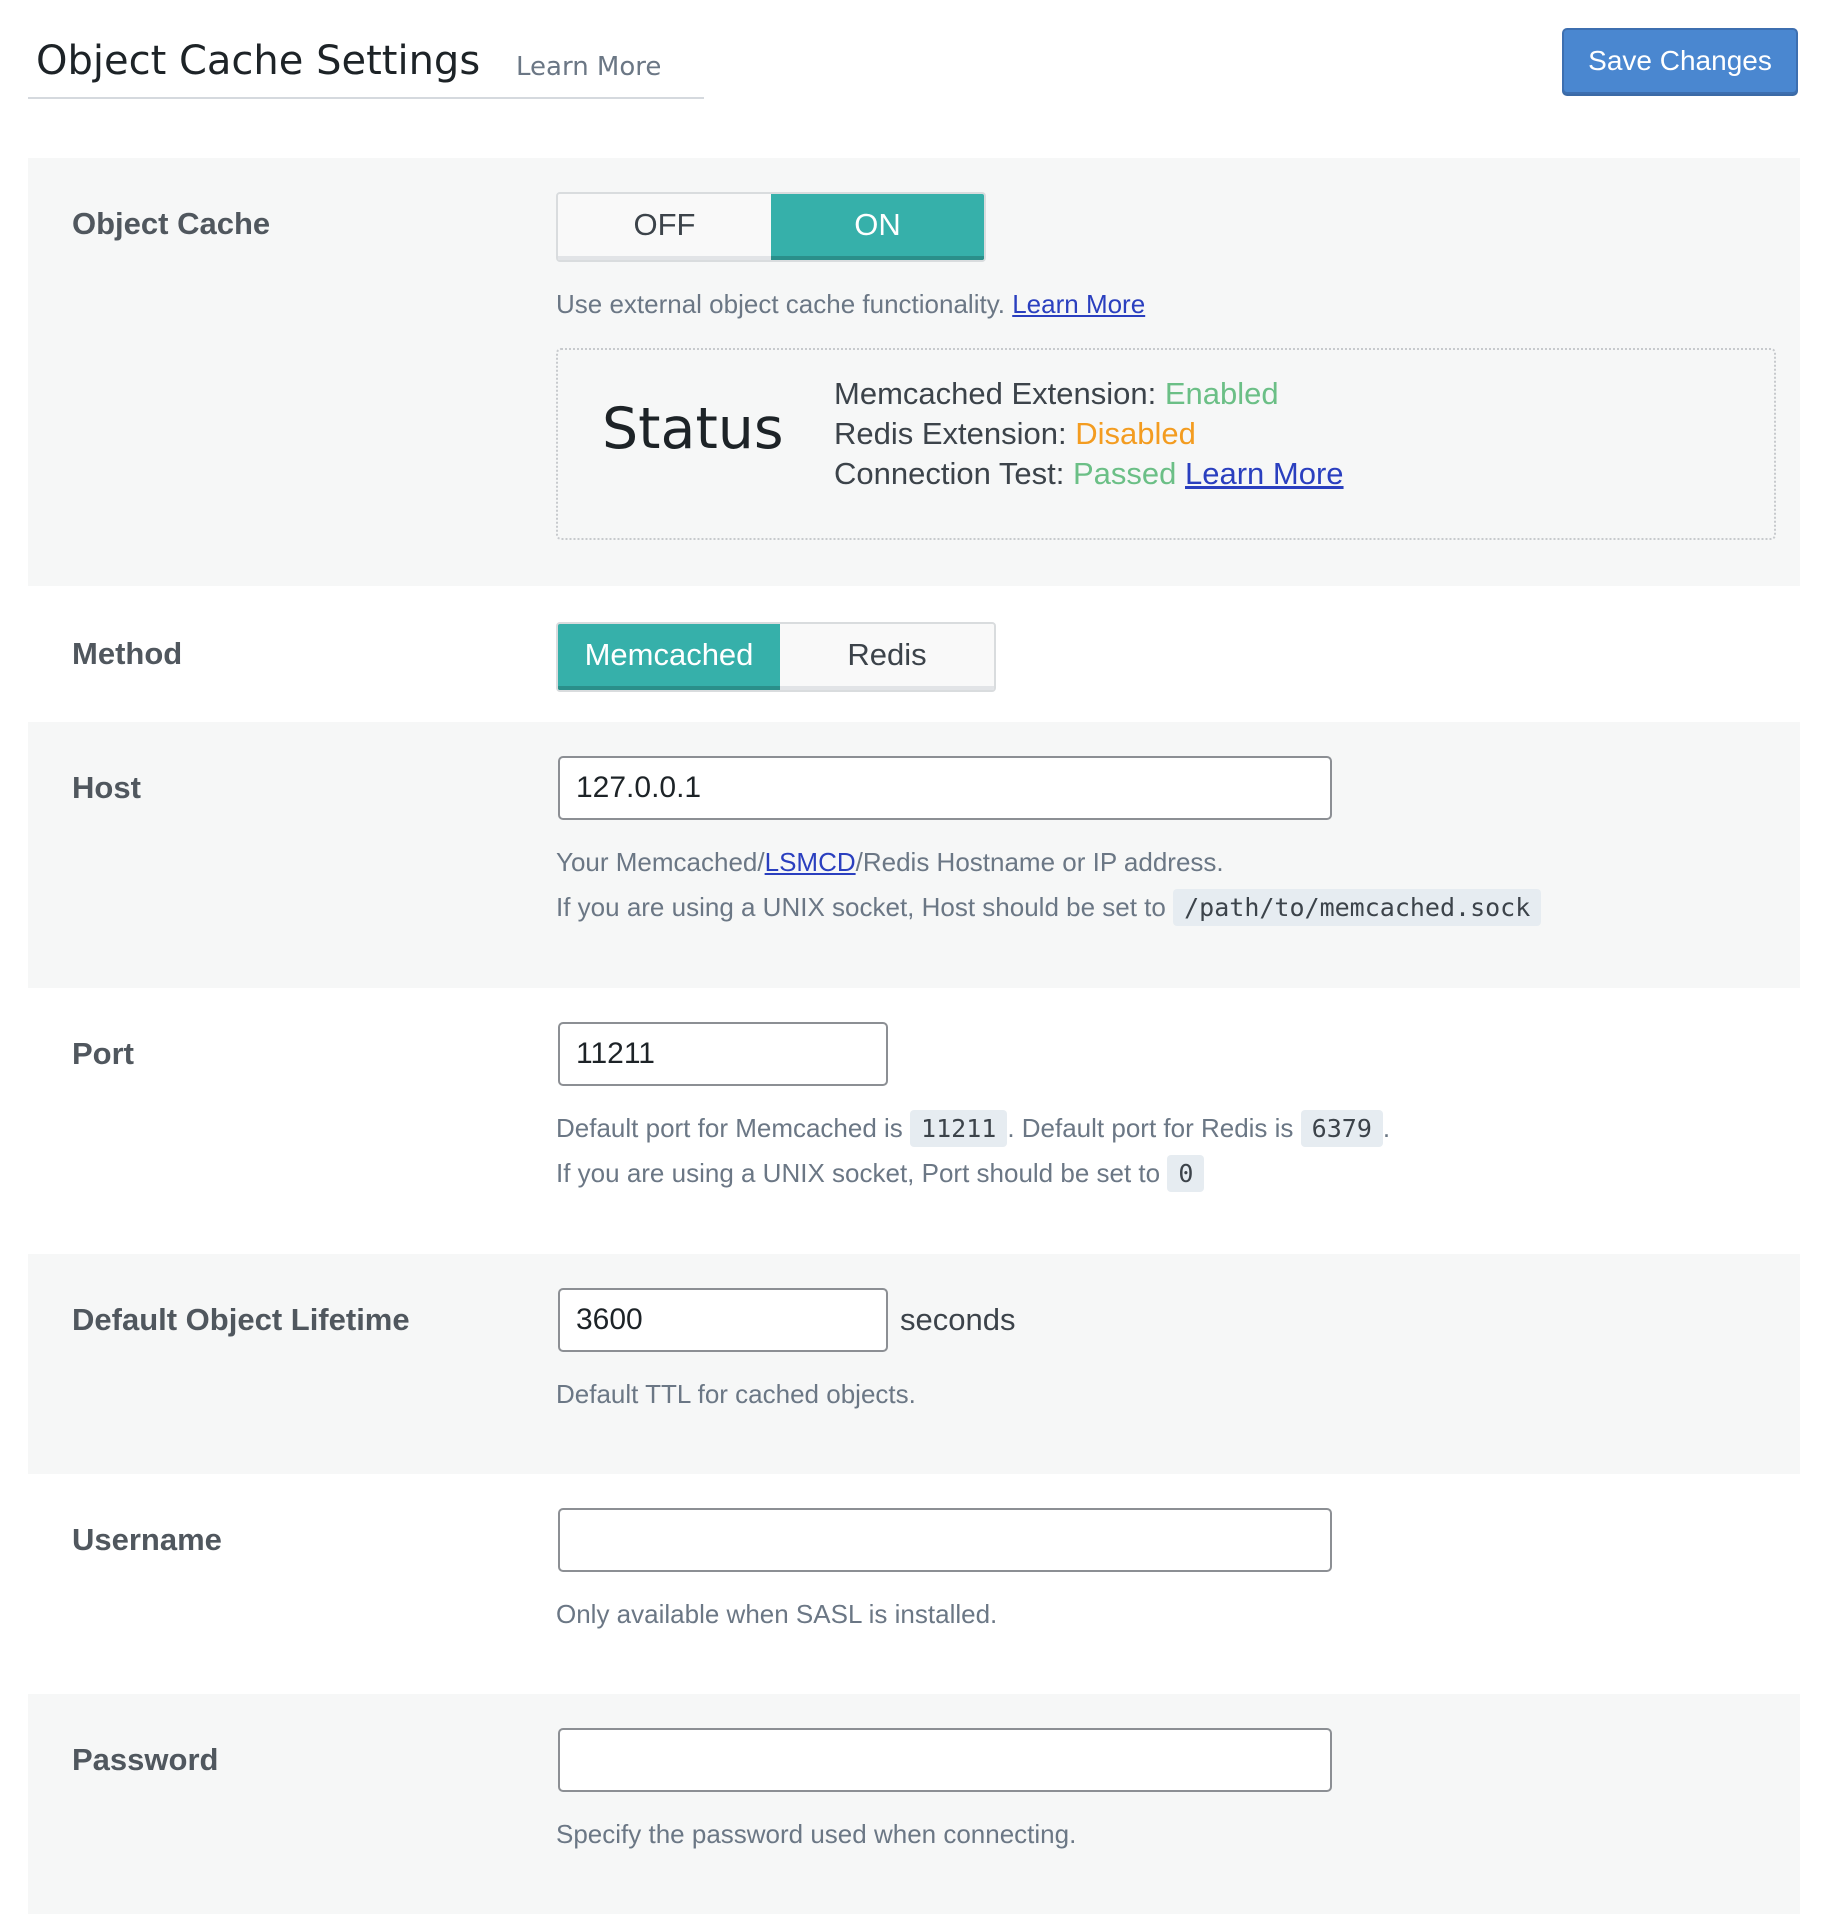  I want to click on object-cache-toggle: OFF ON, so click(771, 227).